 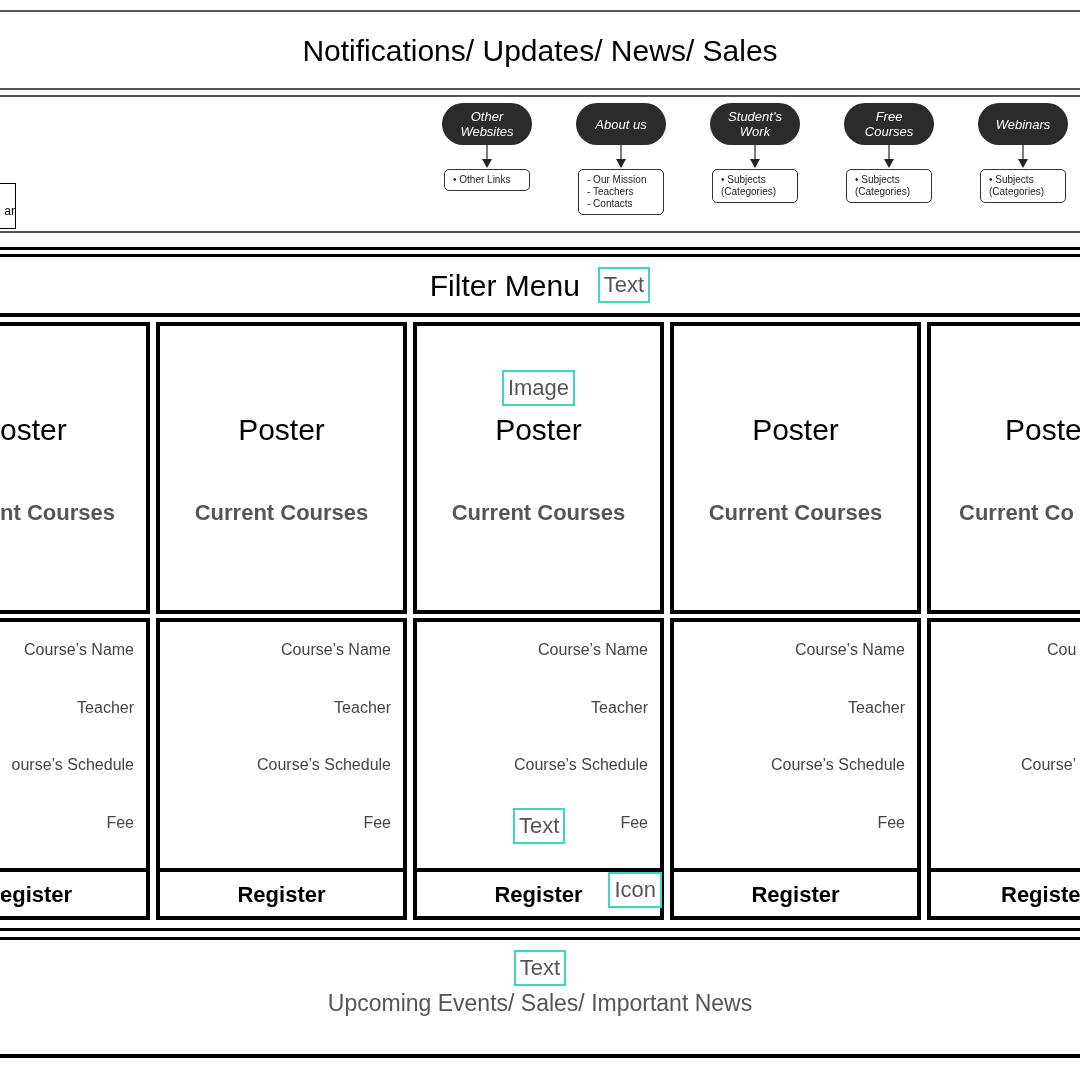 What do you see at coordinates (1042, 430) in the screenshot?
I see `poster-label: Poste` at bounding box center [1042, 430].